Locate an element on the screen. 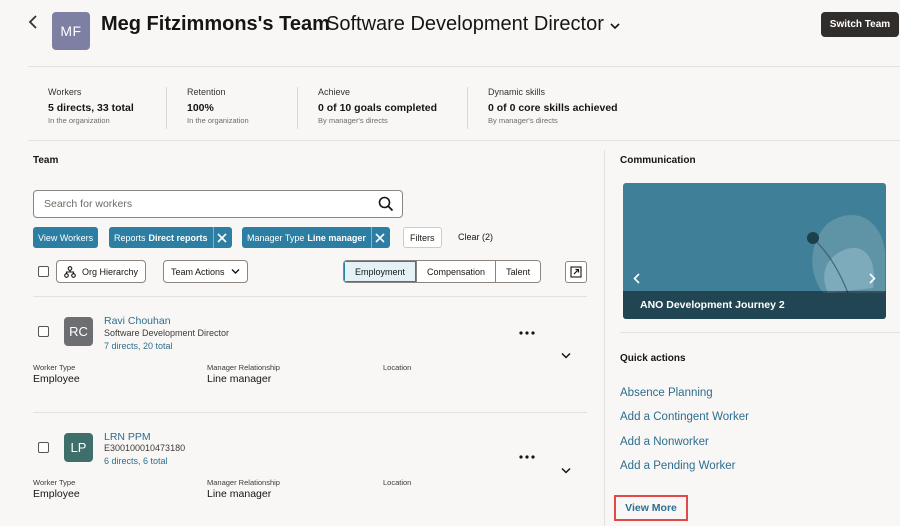  header-divider is located at coordinates (464, 66).